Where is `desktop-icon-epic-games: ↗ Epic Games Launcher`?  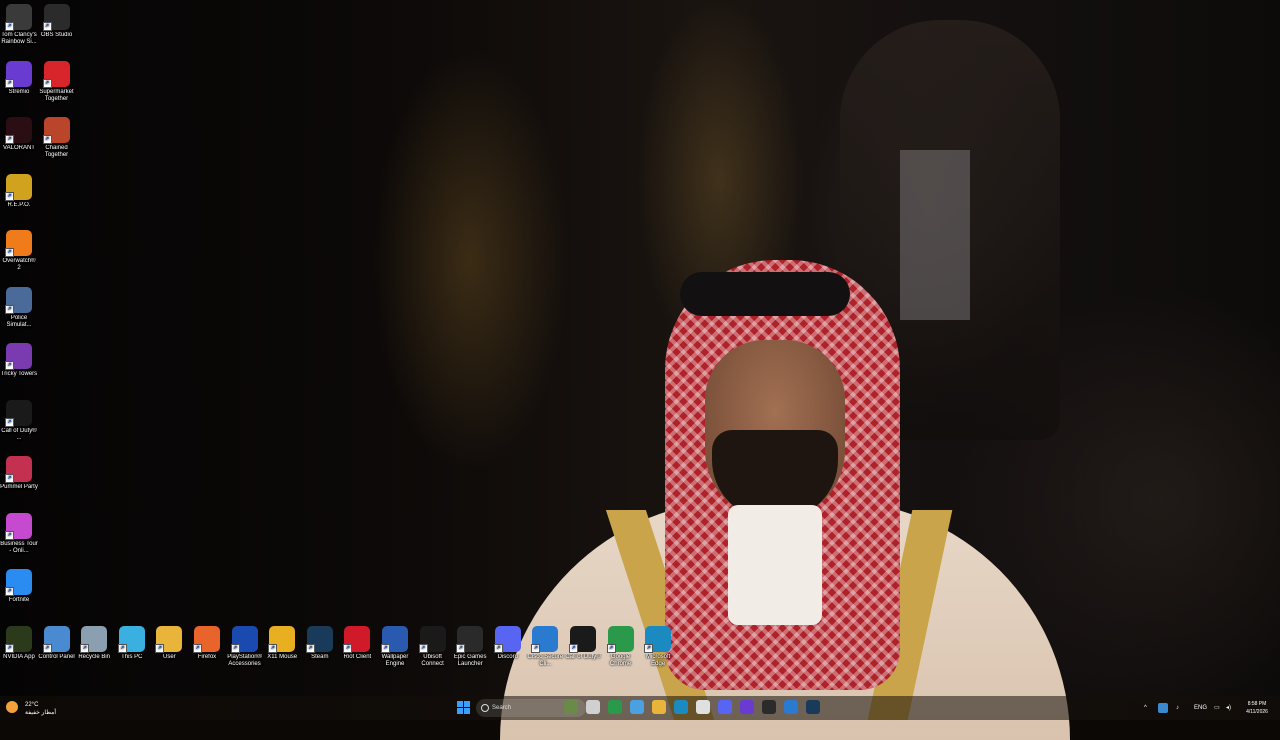 desktop-icon-epic-games: ↗ Epic Games Launcher is located at coordinates (470, 647).